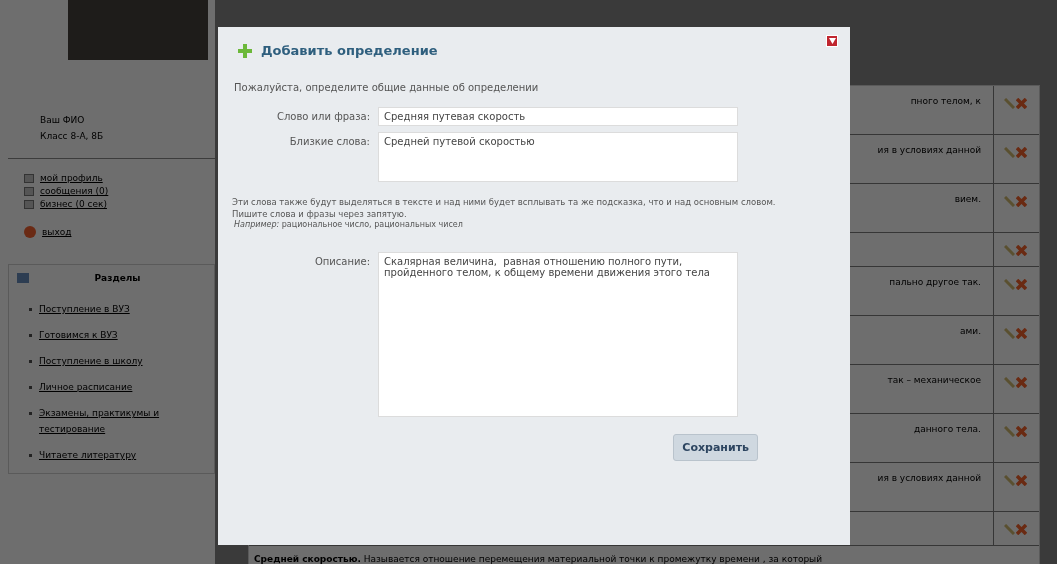 The image size is (1057, 564). I want to click on sections-title: Разделы, so click(117, 278).